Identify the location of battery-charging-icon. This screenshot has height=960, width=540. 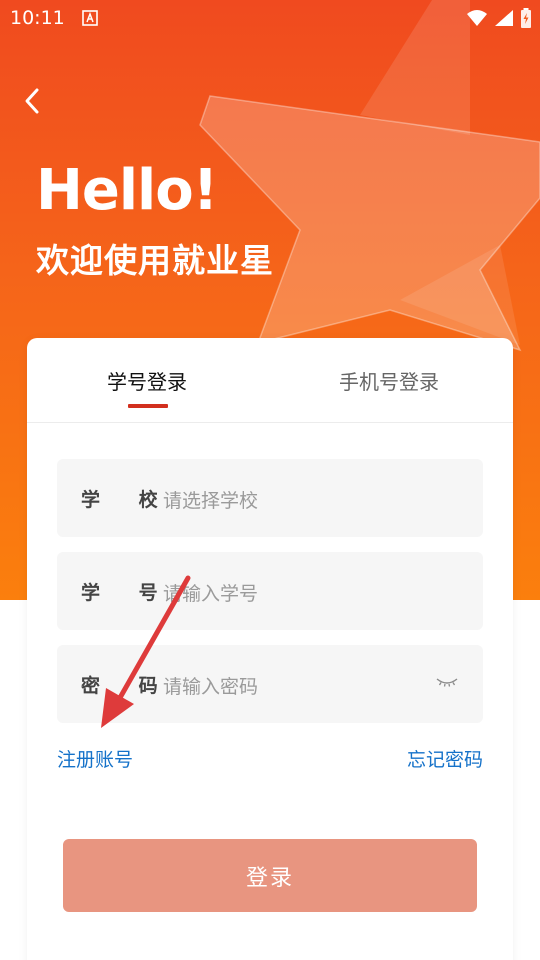
(526, 18).